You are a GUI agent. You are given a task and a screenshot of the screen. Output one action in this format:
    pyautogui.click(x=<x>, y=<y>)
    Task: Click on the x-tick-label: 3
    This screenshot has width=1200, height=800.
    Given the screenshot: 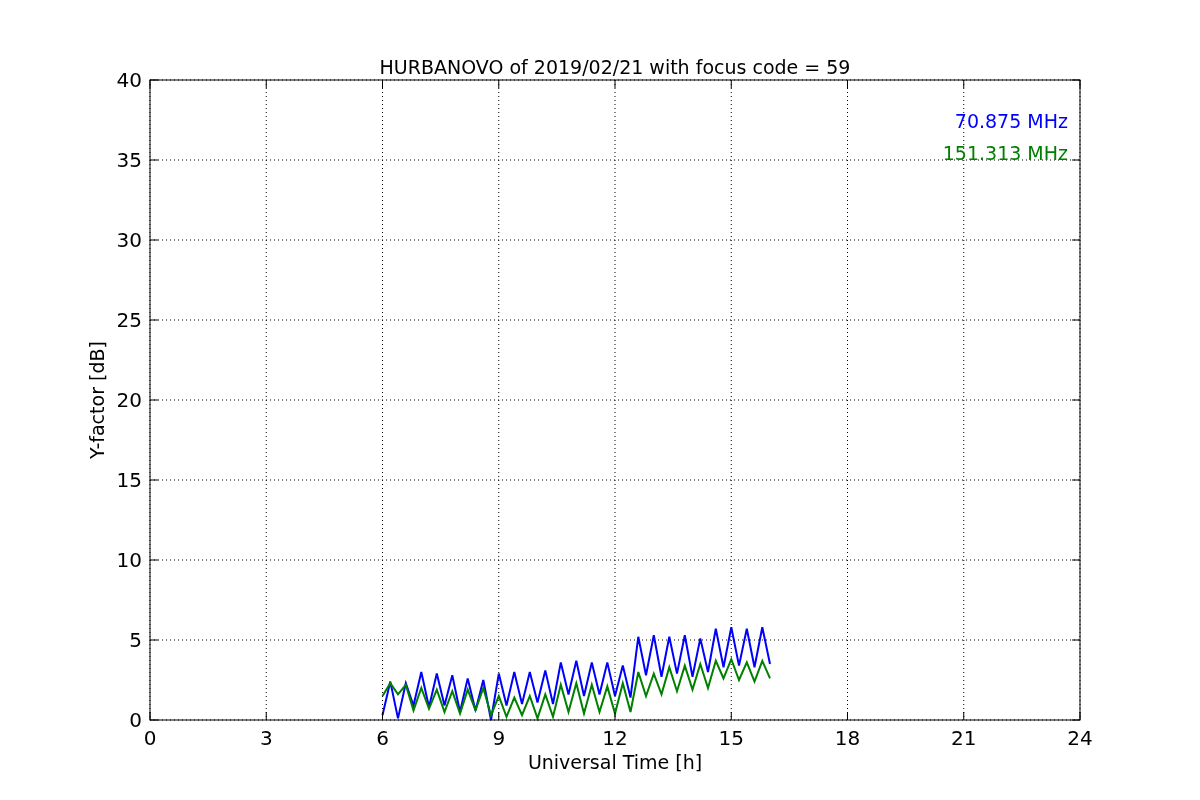 What is the action you would take?
    pyautogui.click(x=266, y=738)
    